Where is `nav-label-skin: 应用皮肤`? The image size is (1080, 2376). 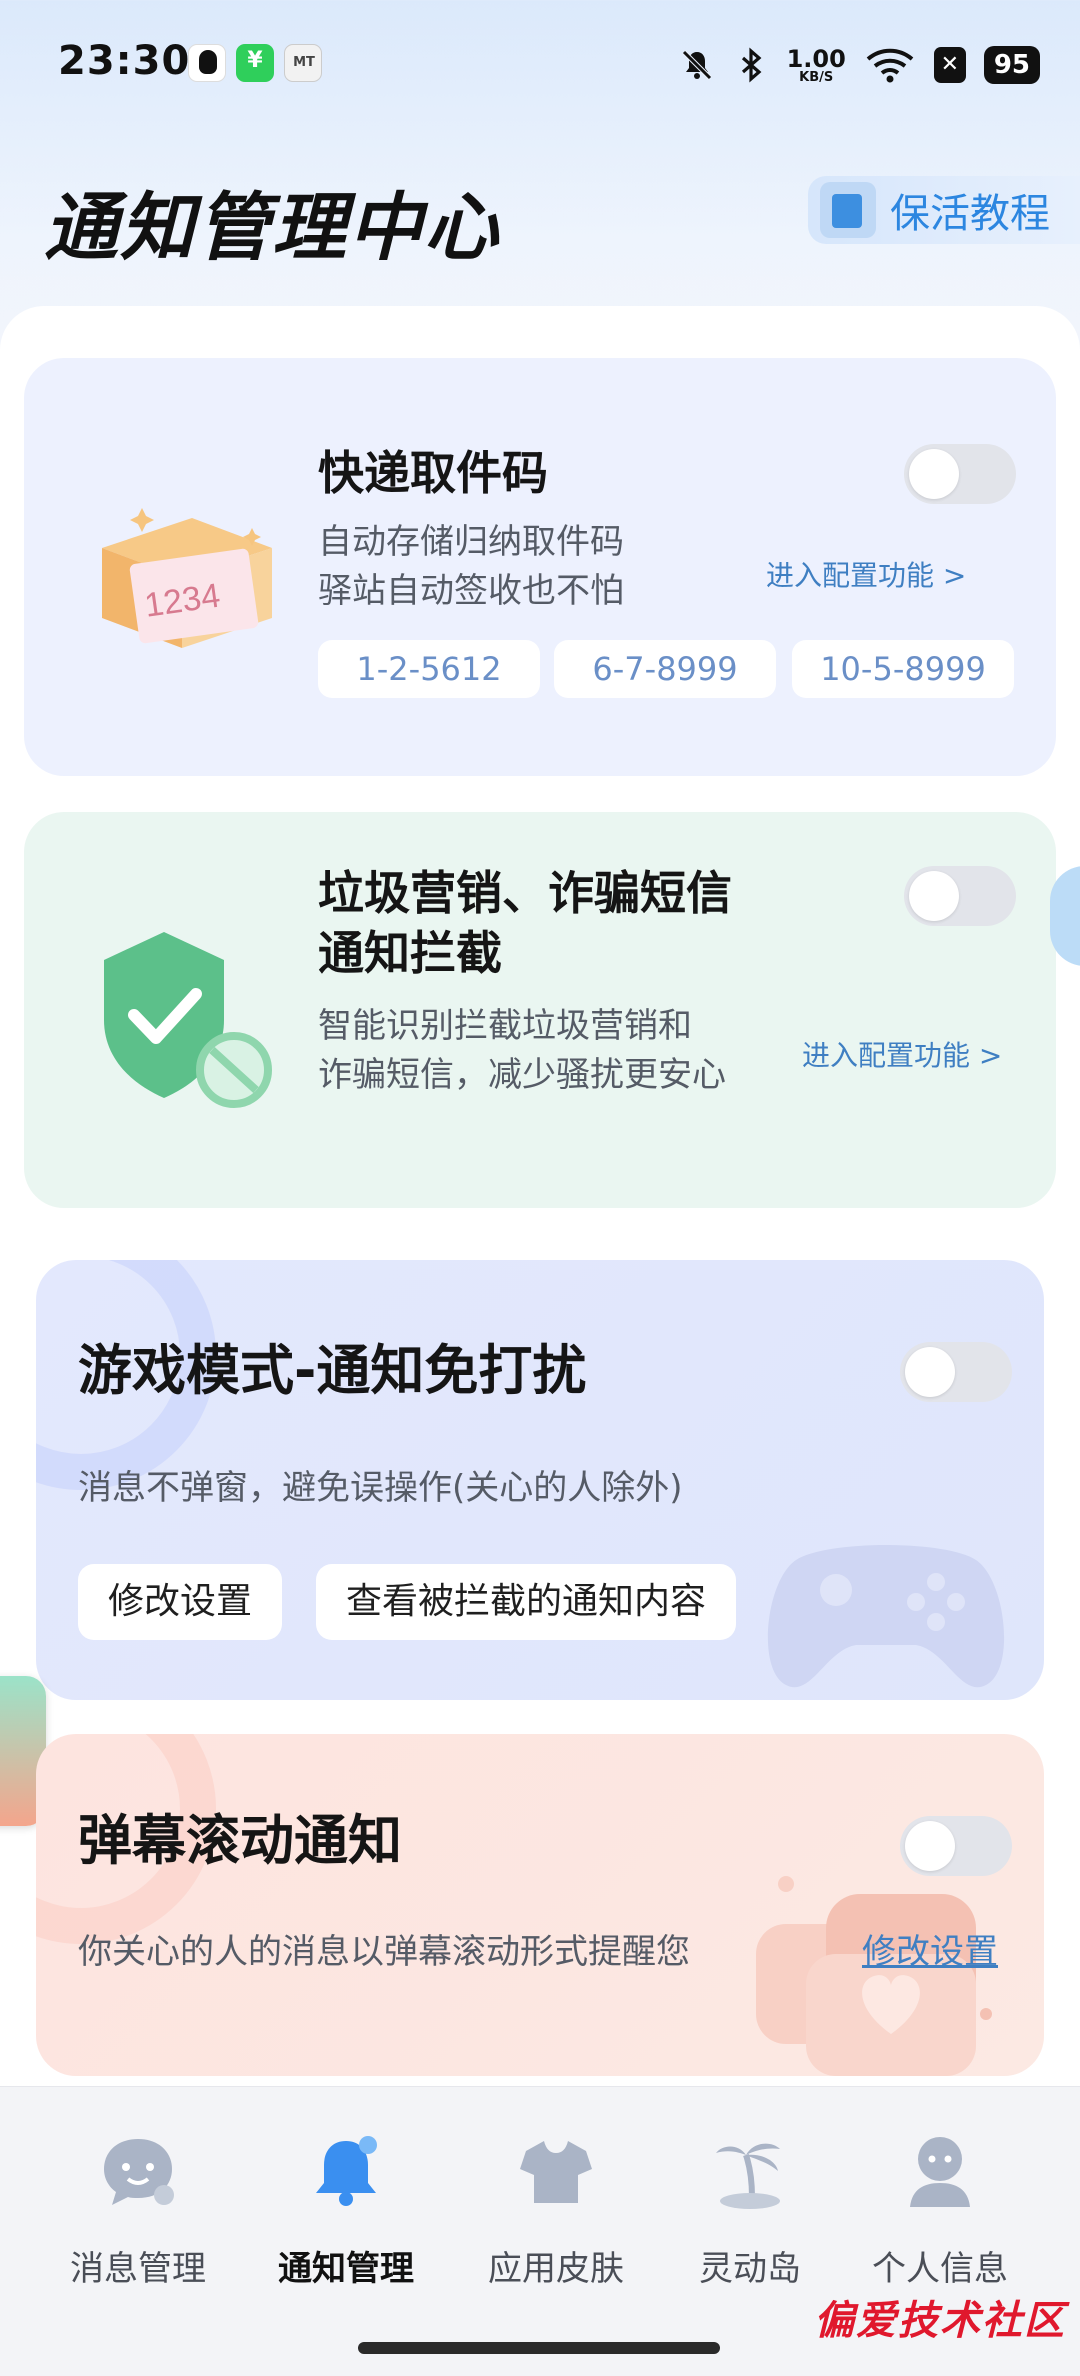
nav-label-skin: 应用皮肤 is located at coordinates (556, 2269).